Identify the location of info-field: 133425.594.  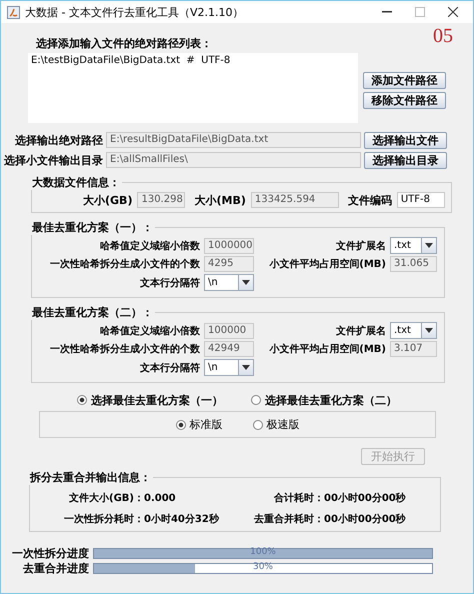
(294, 200).